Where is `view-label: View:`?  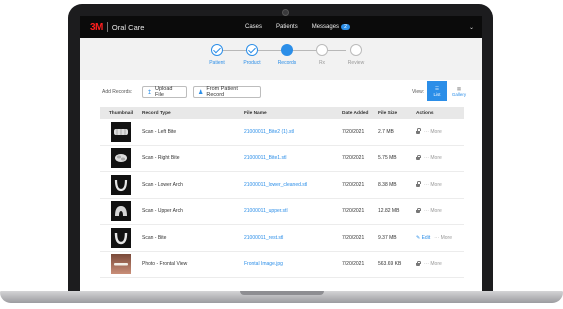
view-label: View: is located at coordinates (418, 92).